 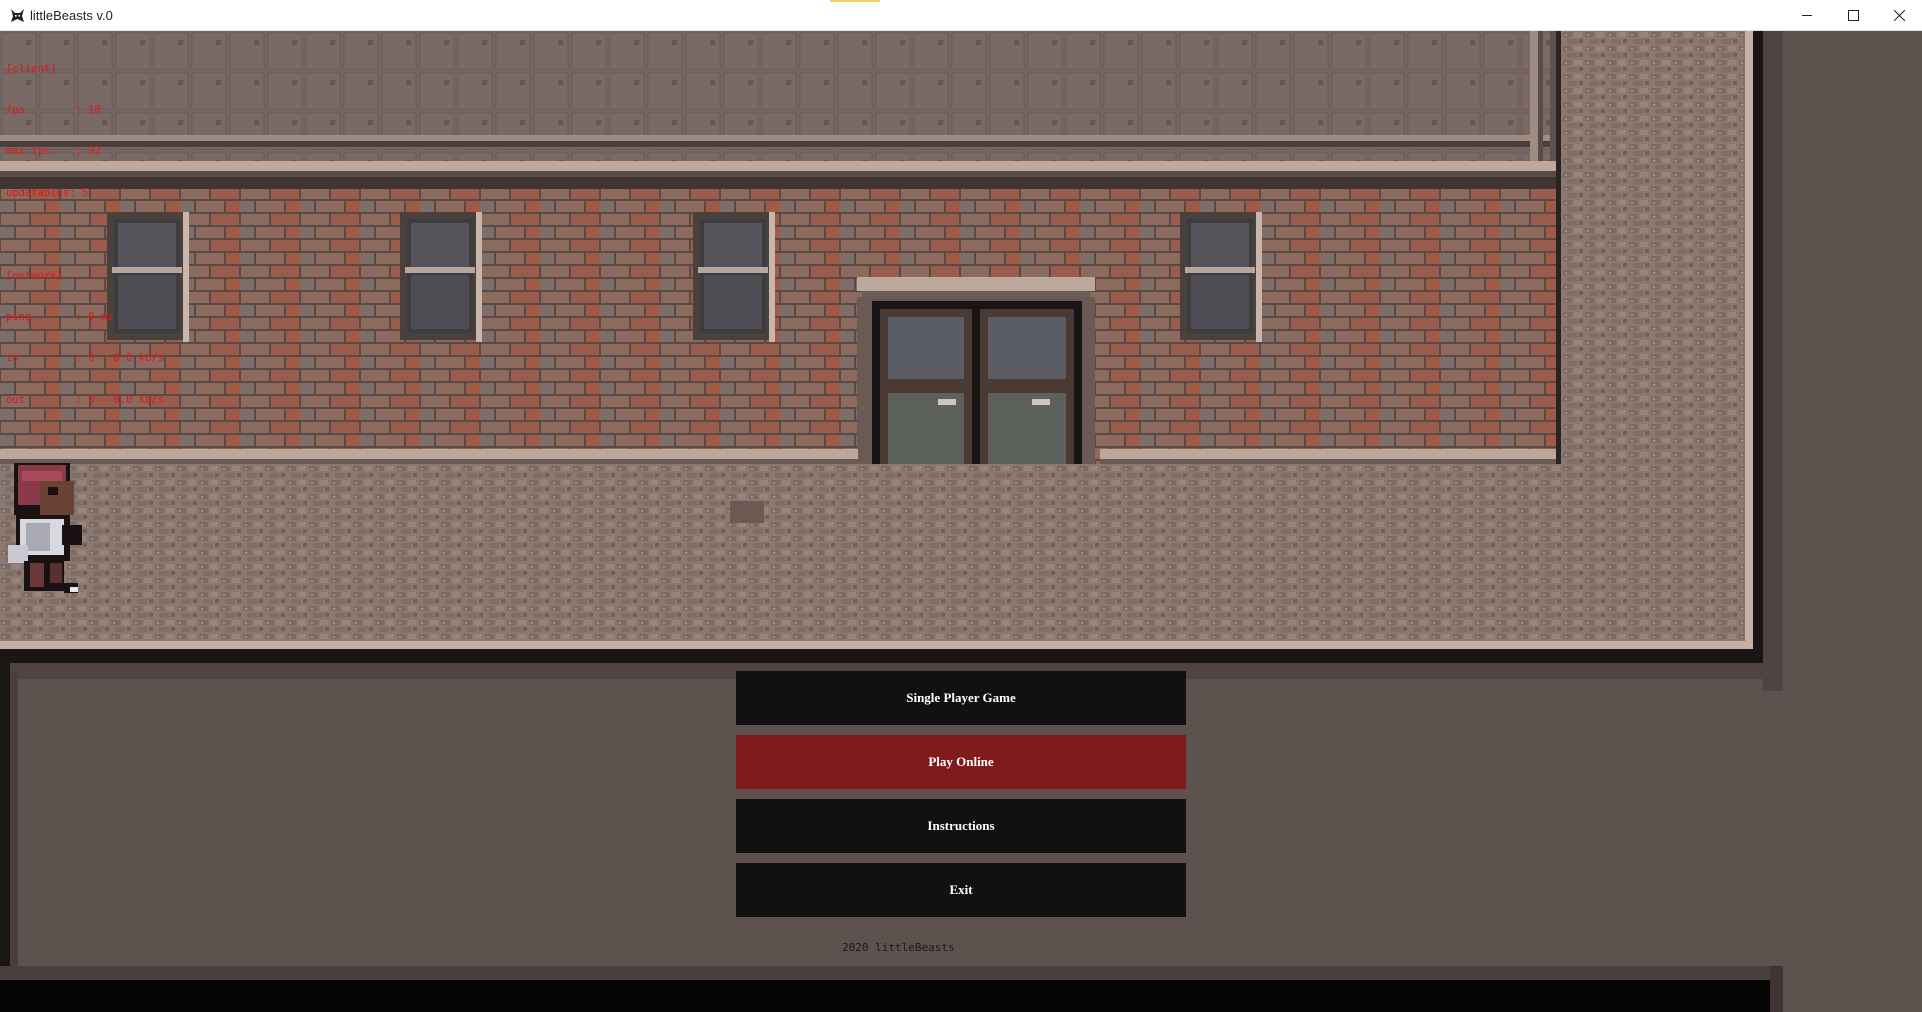 I want to click on copyright-text: 2020 littleBeasts, so click(x=898, y=947).